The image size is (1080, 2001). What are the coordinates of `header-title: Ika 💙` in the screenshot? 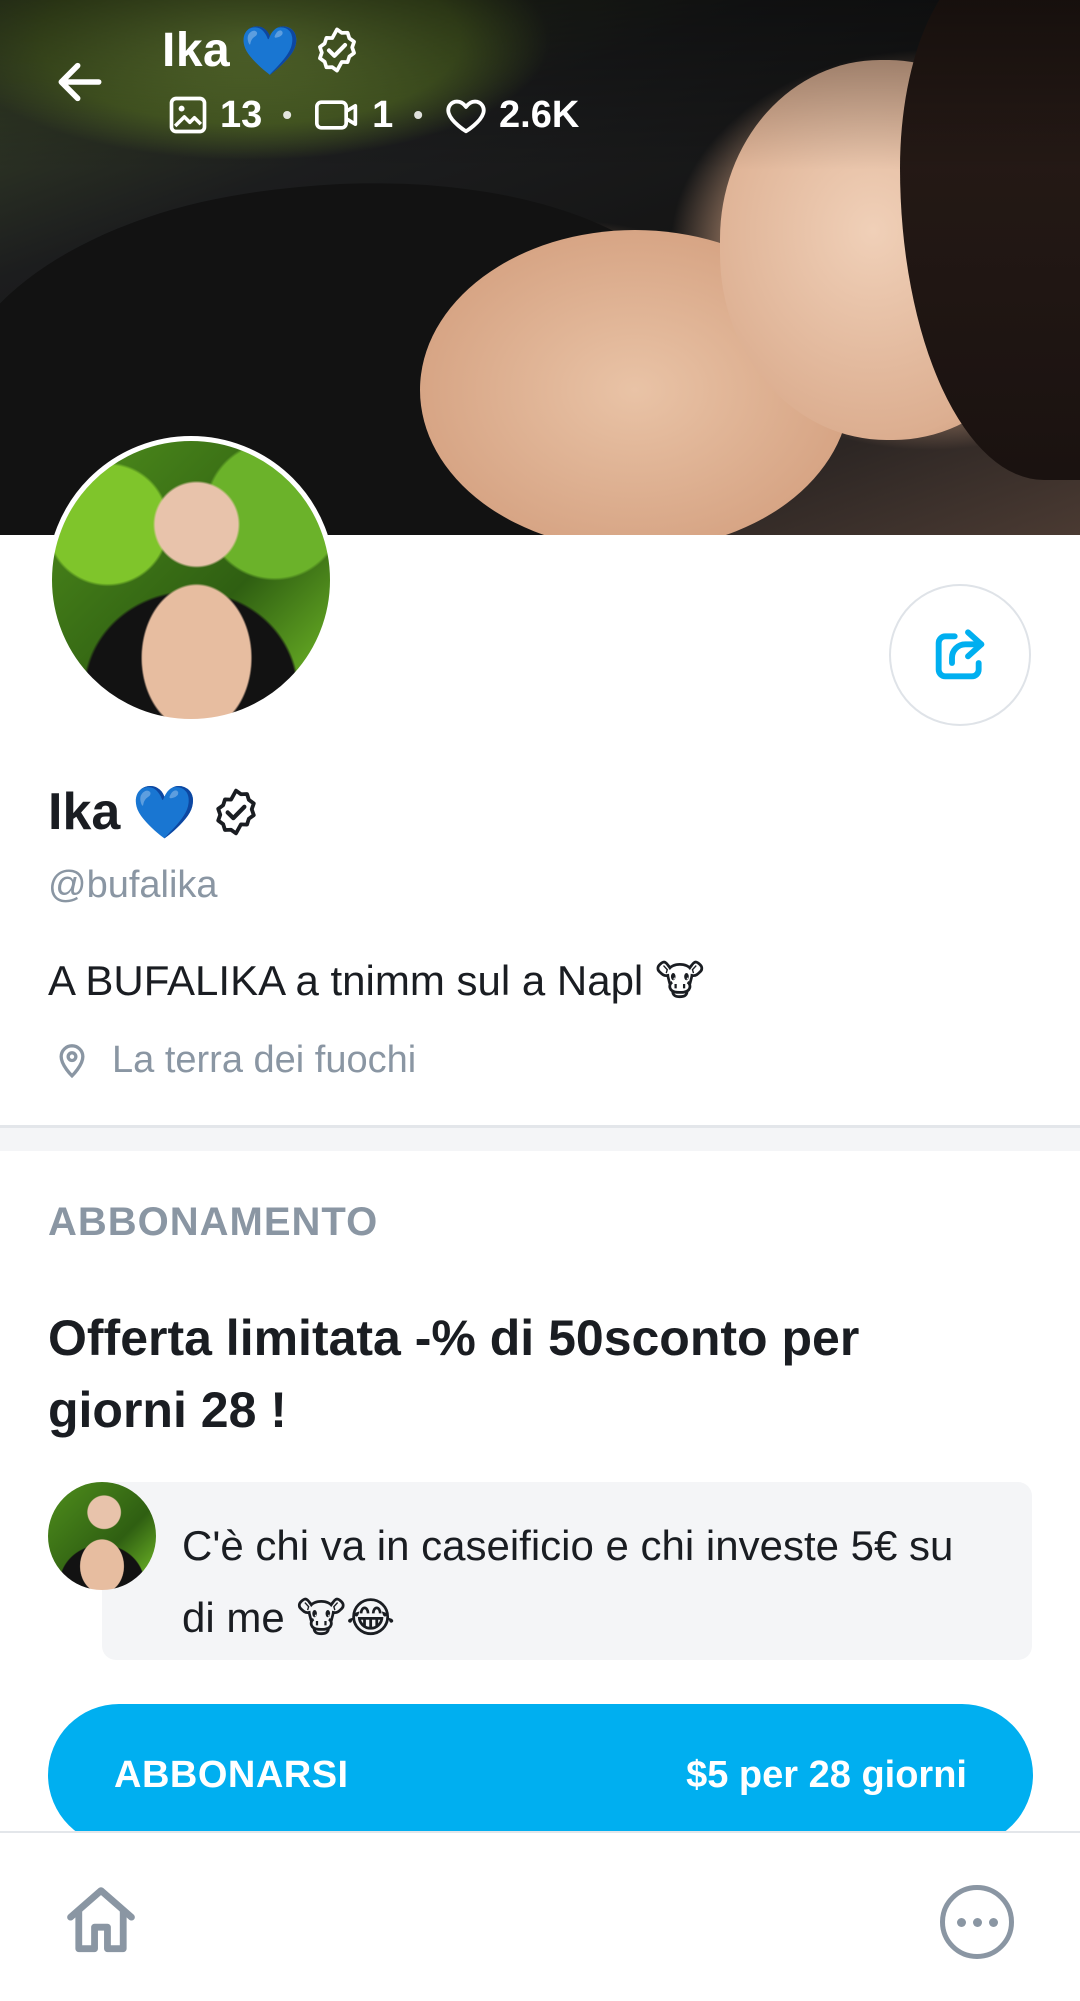 It's located at (262, 50).